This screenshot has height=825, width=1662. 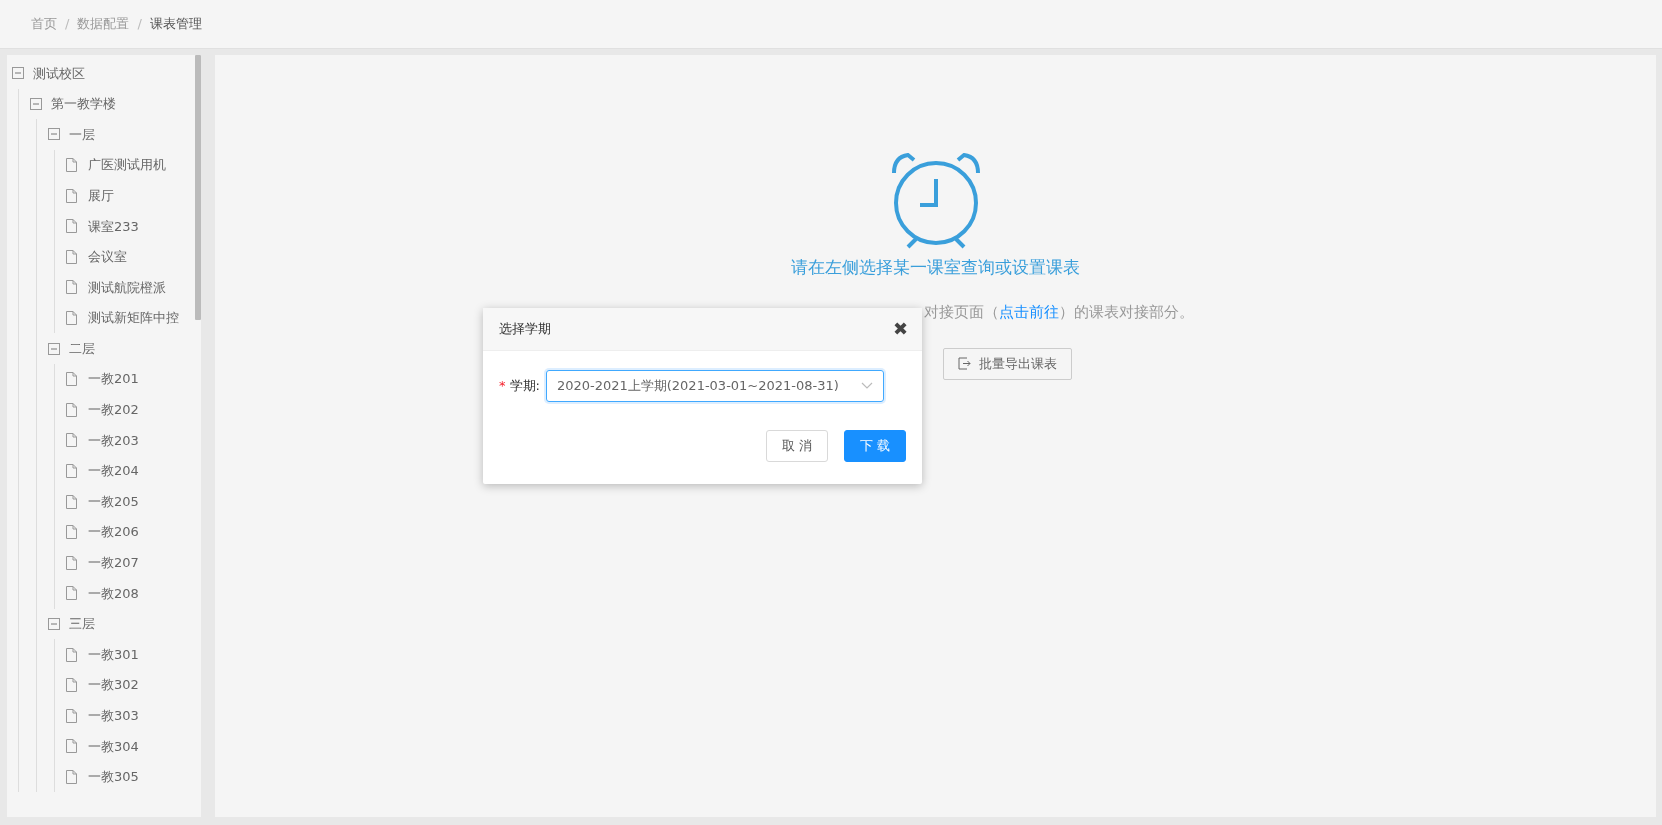 I want to click on tree-item: 一教302, so click(x=113, y=685).